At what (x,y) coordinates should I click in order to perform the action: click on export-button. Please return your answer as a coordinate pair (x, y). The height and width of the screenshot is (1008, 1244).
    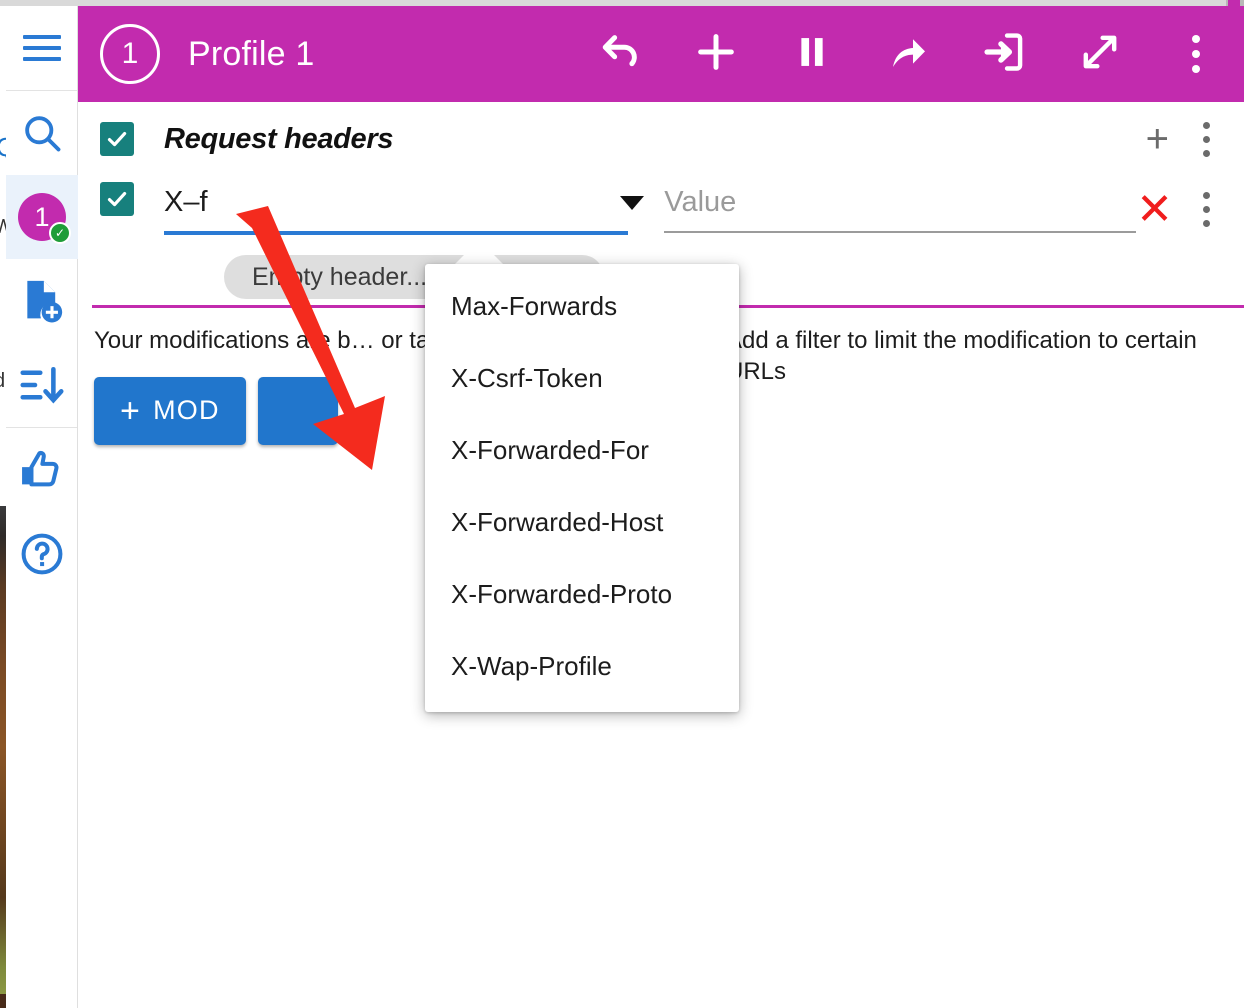
    Looking at the image, I should click on (908, 54).